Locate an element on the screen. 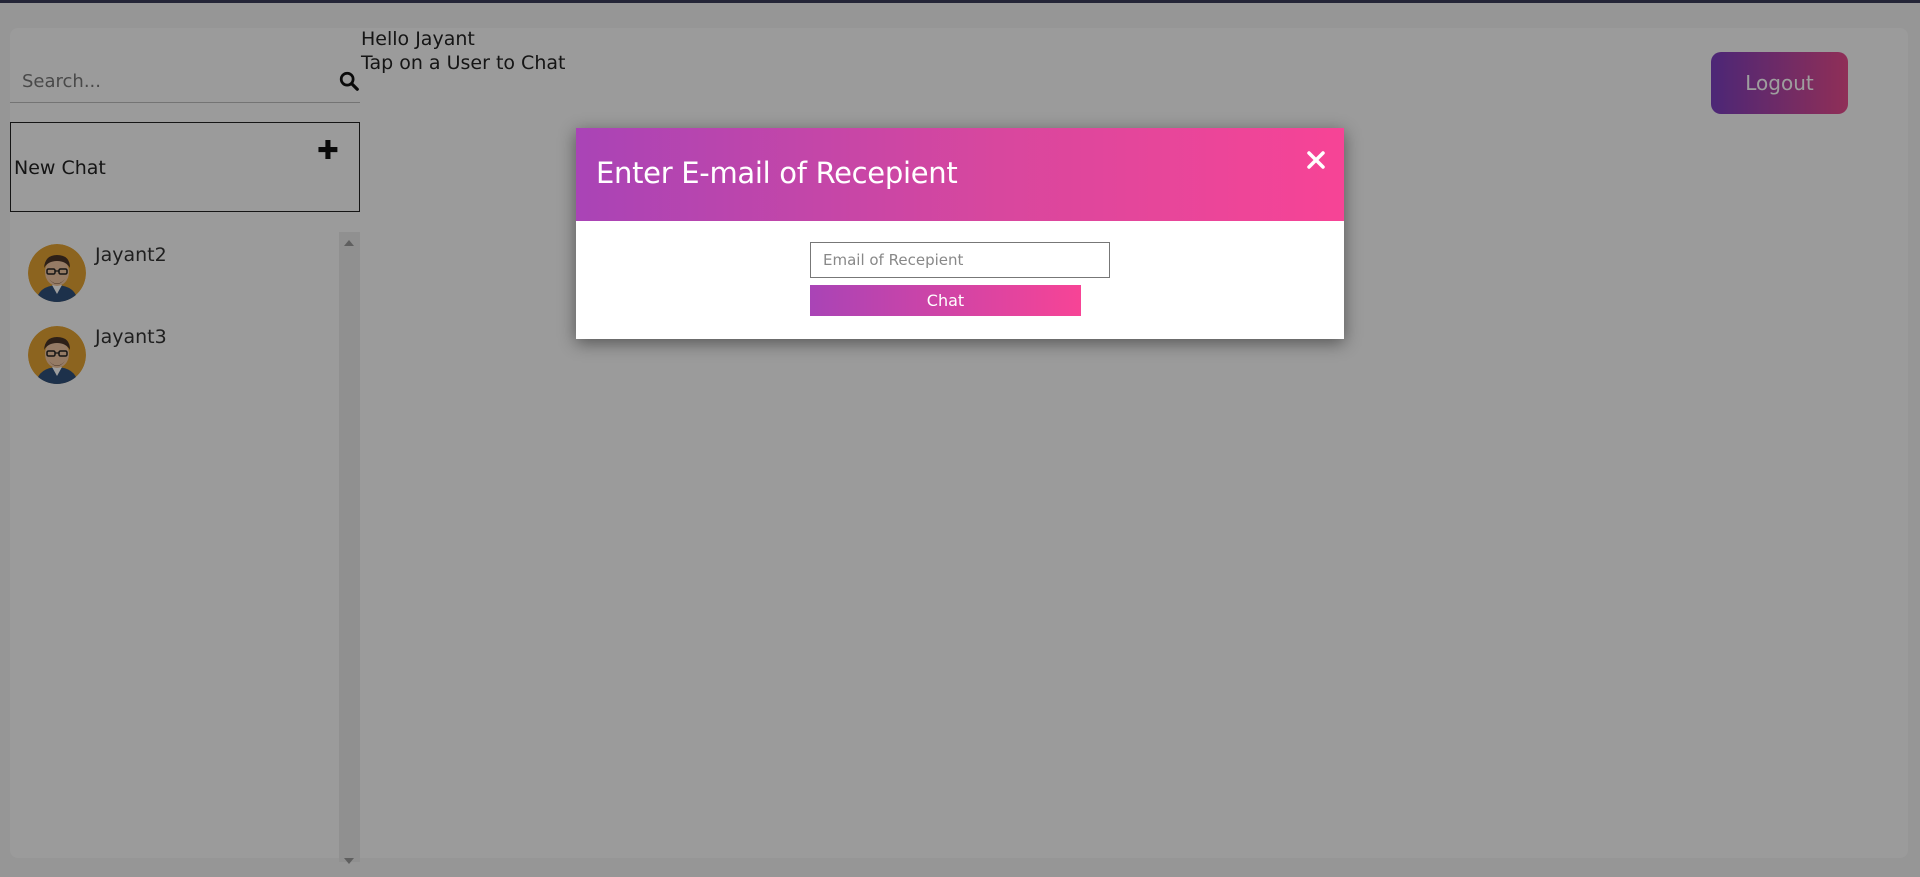  modal-title: Enter E-mail of Recepient is located at coordinates (777, 173).